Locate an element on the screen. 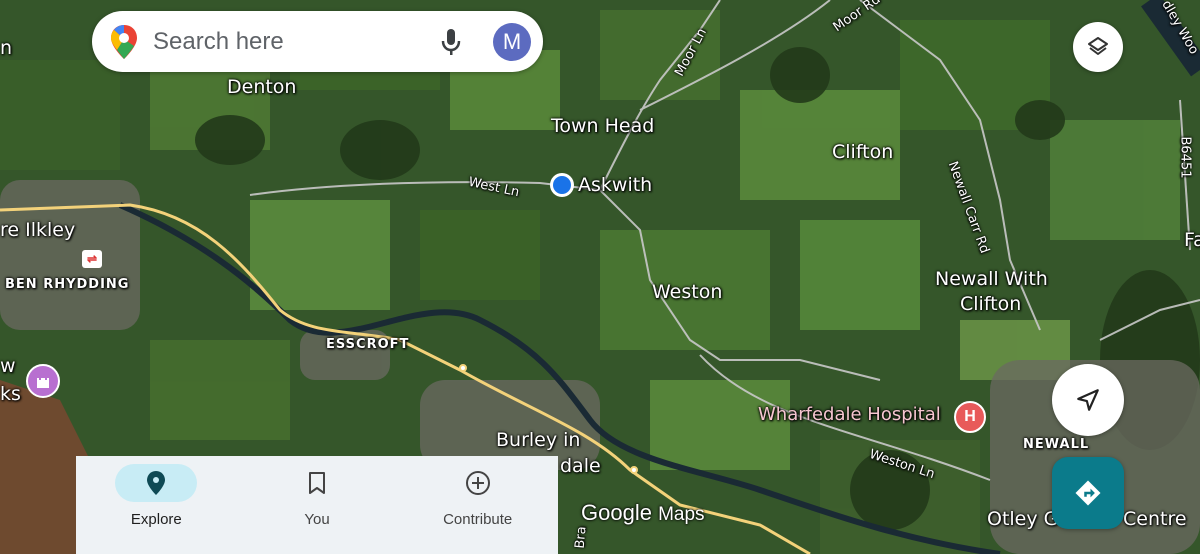 The height and width of the screenshot is (554, 1200). tab-contribute-label: Contribute is located at coordinates (478, 519).